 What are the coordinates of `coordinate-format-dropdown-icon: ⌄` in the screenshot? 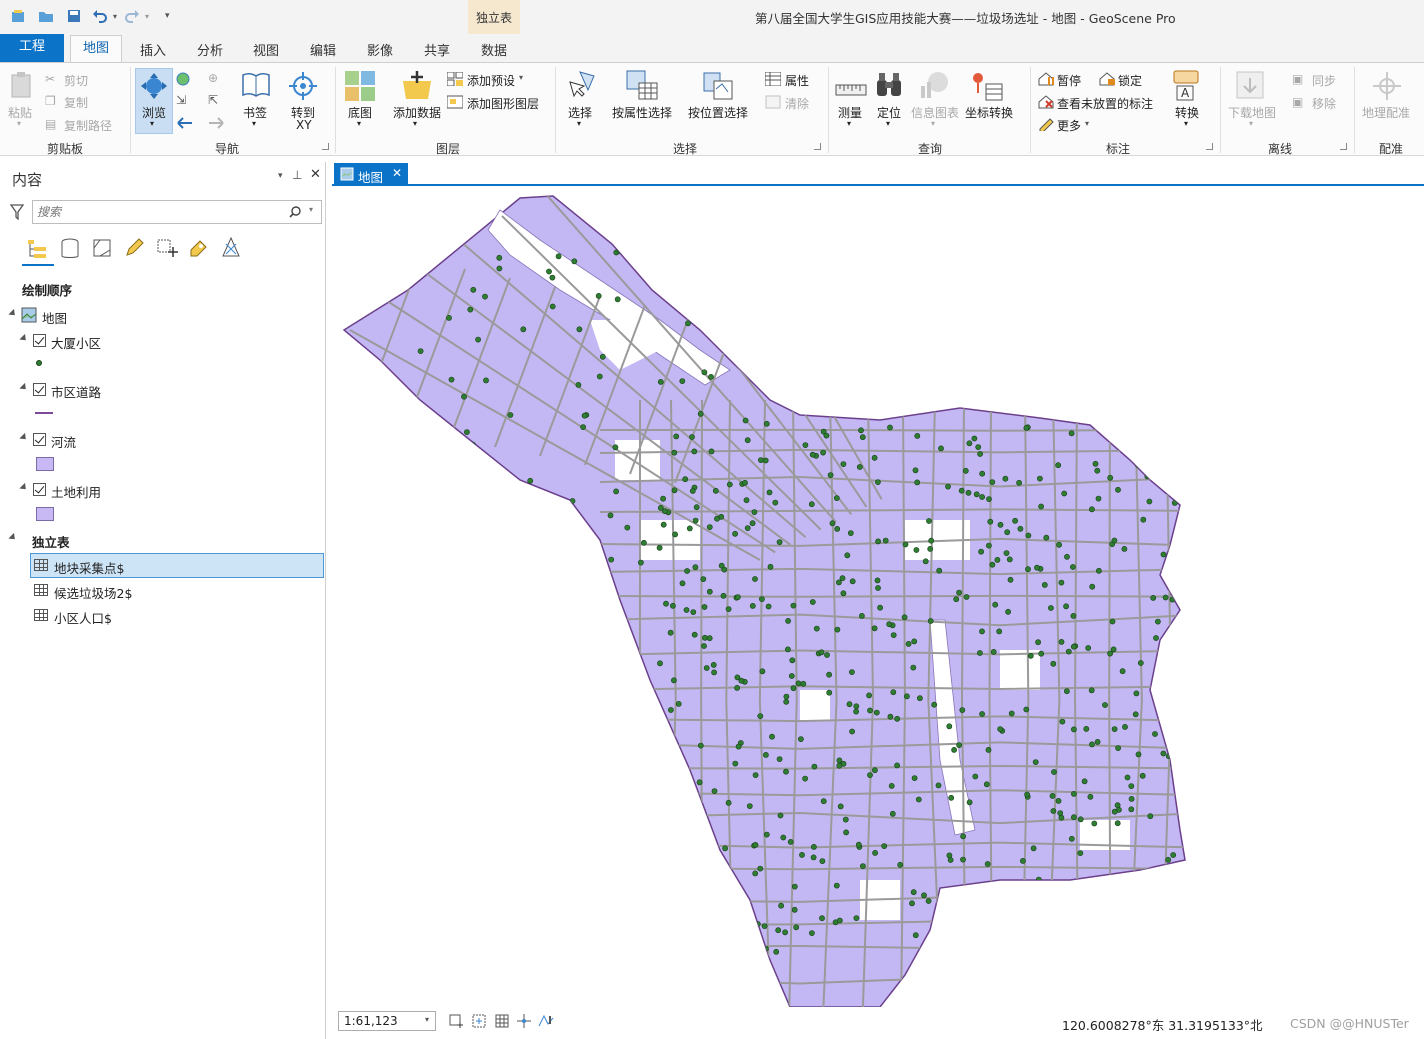 It's located at (1254, 1021).